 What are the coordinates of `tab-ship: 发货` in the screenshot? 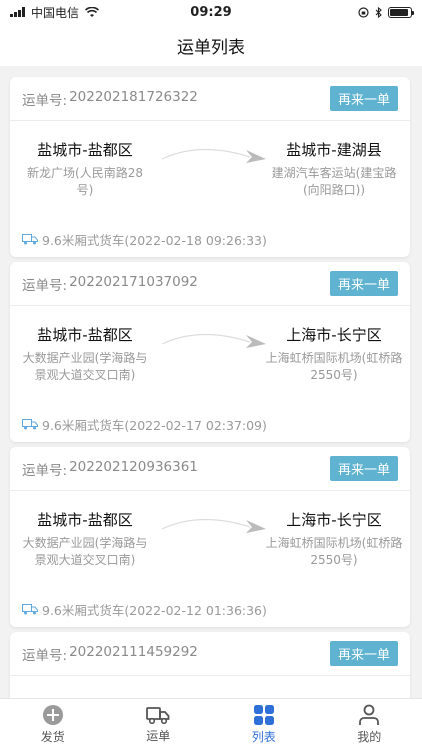 It's located at (53, 724).